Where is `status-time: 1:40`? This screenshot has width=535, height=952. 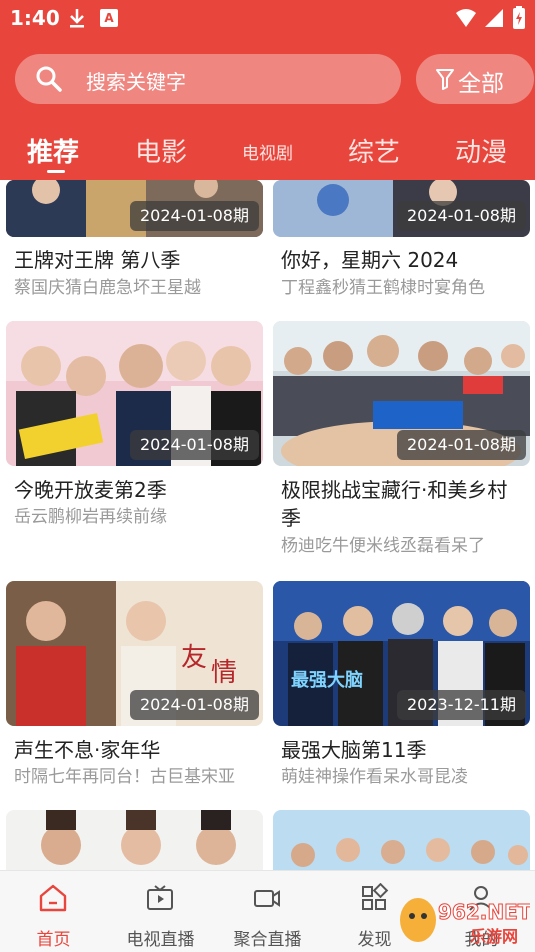
status-time: 1:40 is located at coordinates (35, 18).